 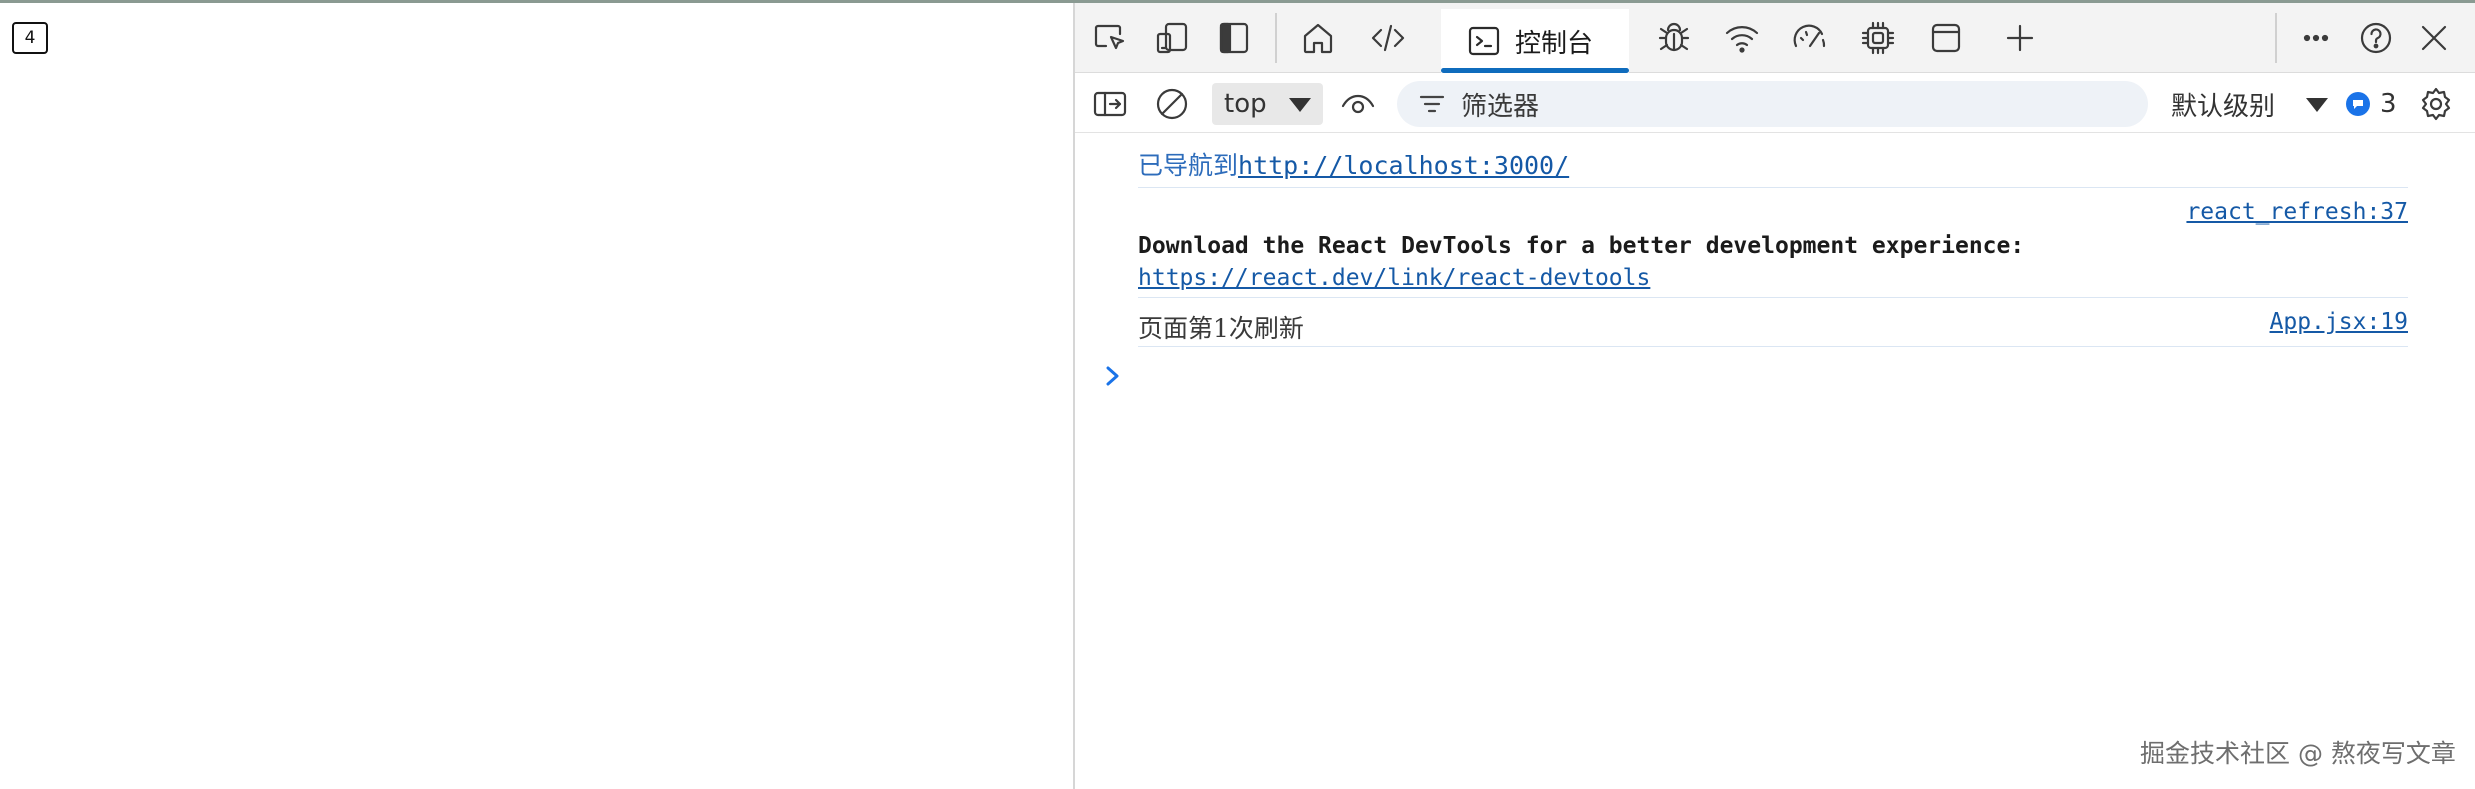 I want to click on navigation-prefix: 已导航到, so click(x=1188, y=165).